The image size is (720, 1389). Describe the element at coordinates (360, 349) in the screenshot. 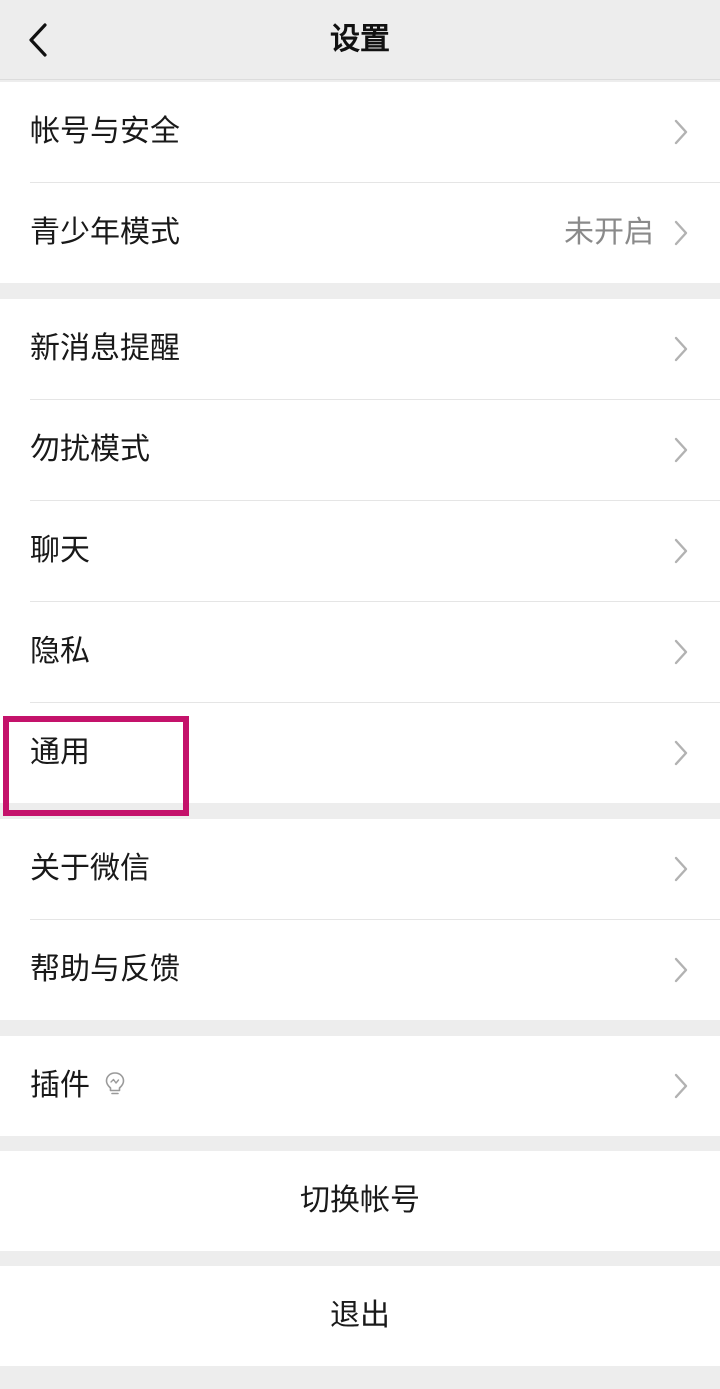

I see `settings-item-notifications: 新消息提醒` at that location.